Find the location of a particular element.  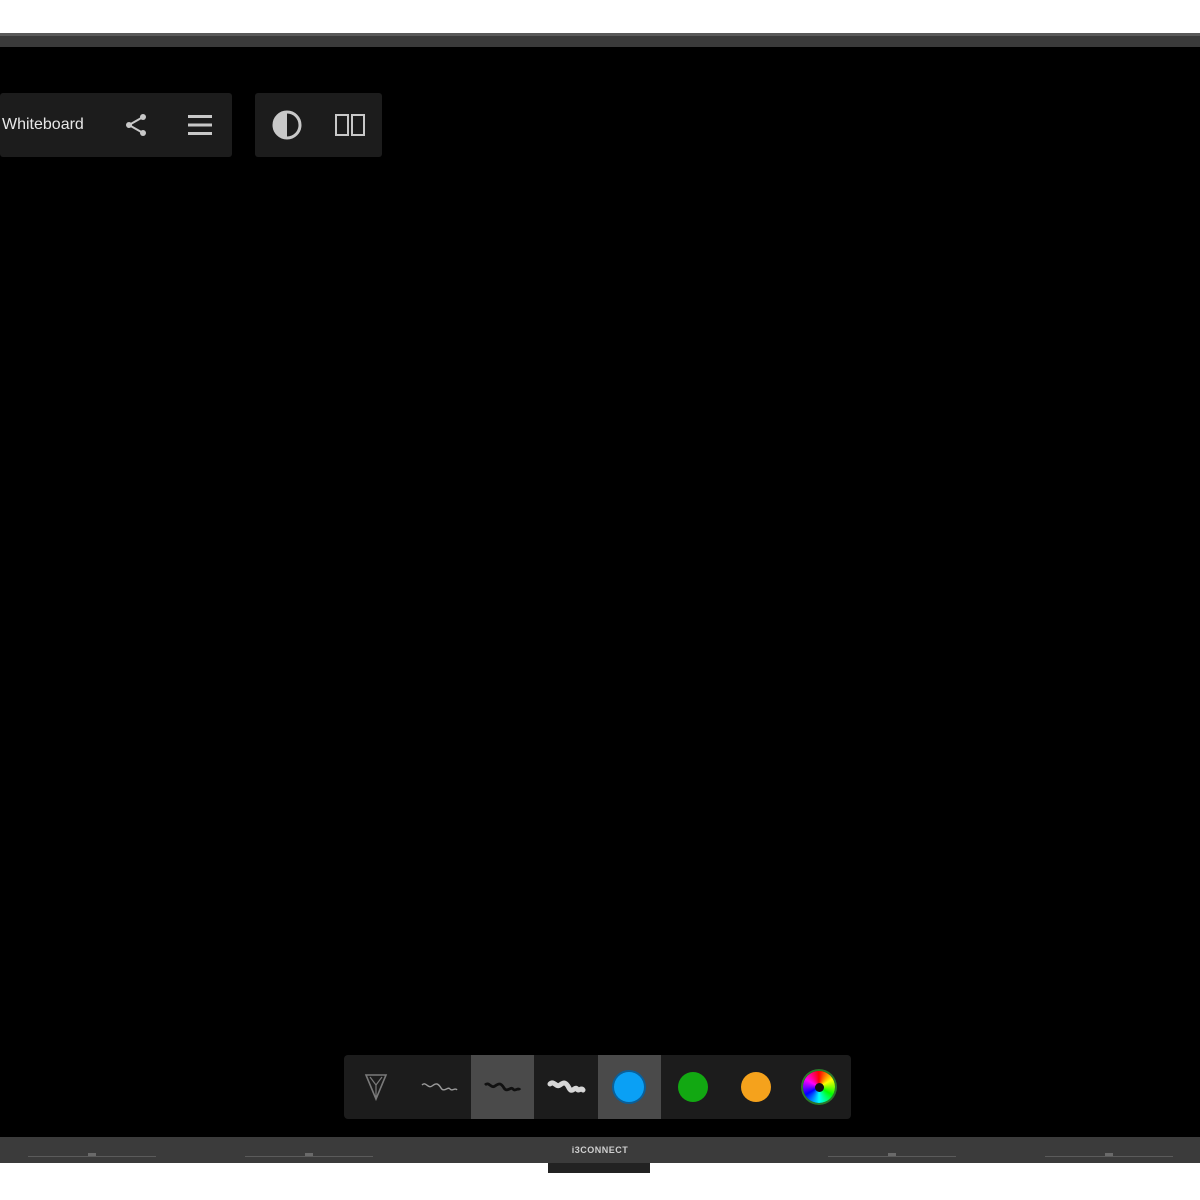

color-blue-button is located at coordinates (629, 1087).